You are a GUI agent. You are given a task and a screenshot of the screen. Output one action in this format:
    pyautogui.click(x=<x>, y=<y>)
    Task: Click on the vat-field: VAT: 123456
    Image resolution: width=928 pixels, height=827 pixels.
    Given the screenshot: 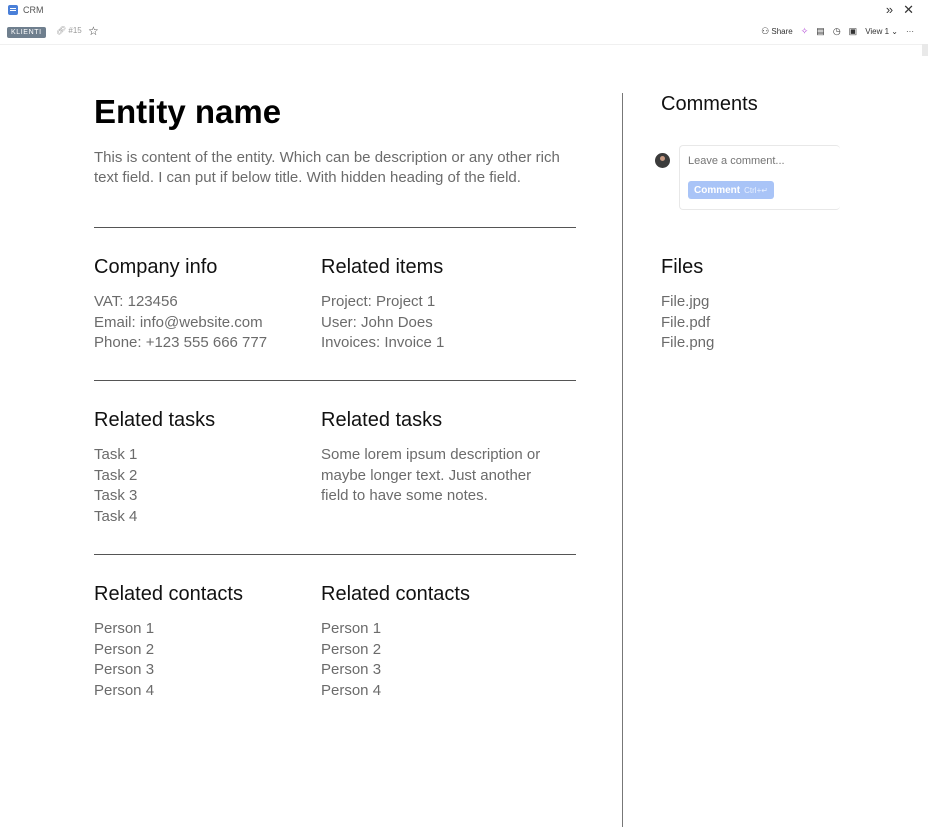 What is the action you would take?
    pyautogui.click(x=180, y=302)
    